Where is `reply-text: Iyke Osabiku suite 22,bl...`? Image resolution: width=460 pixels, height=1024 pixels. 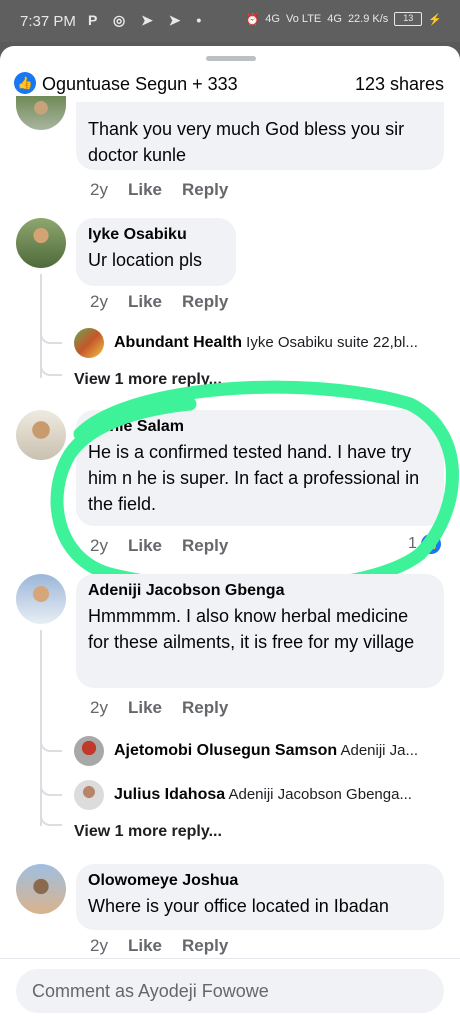
reply-text: Iyke Osabiku suite 22,bl... is located at coordinates (332, 342).